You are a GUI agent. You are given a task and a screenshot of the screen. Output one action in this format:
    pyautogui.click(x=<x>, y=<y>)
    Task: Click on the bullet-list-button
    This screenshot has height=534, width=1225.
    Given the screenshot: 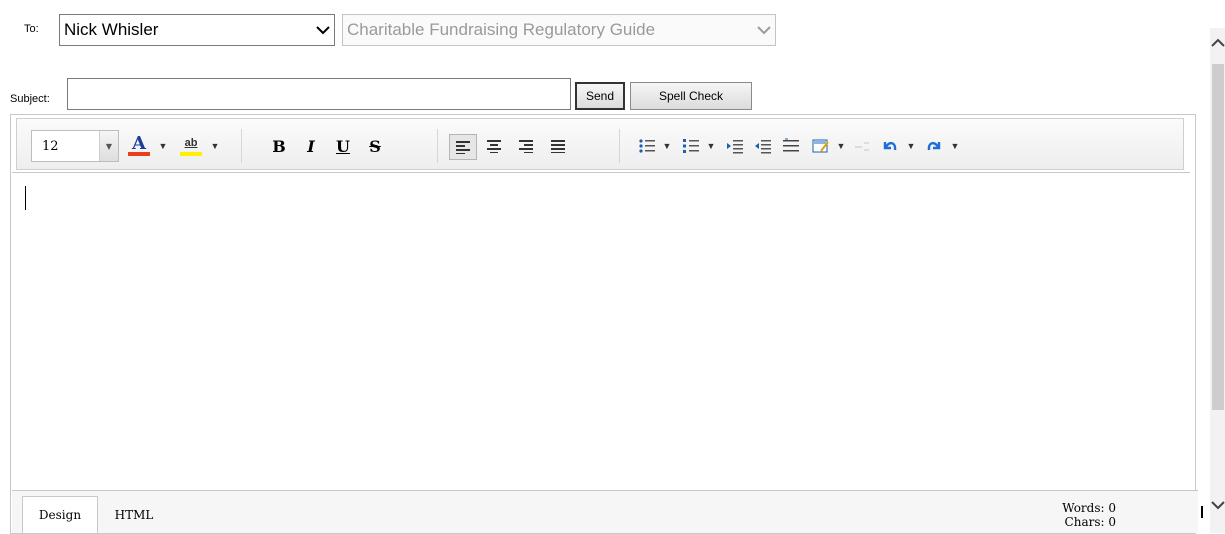 What is the action you would take?
    pyautogui.click(x=647, y=146)
    